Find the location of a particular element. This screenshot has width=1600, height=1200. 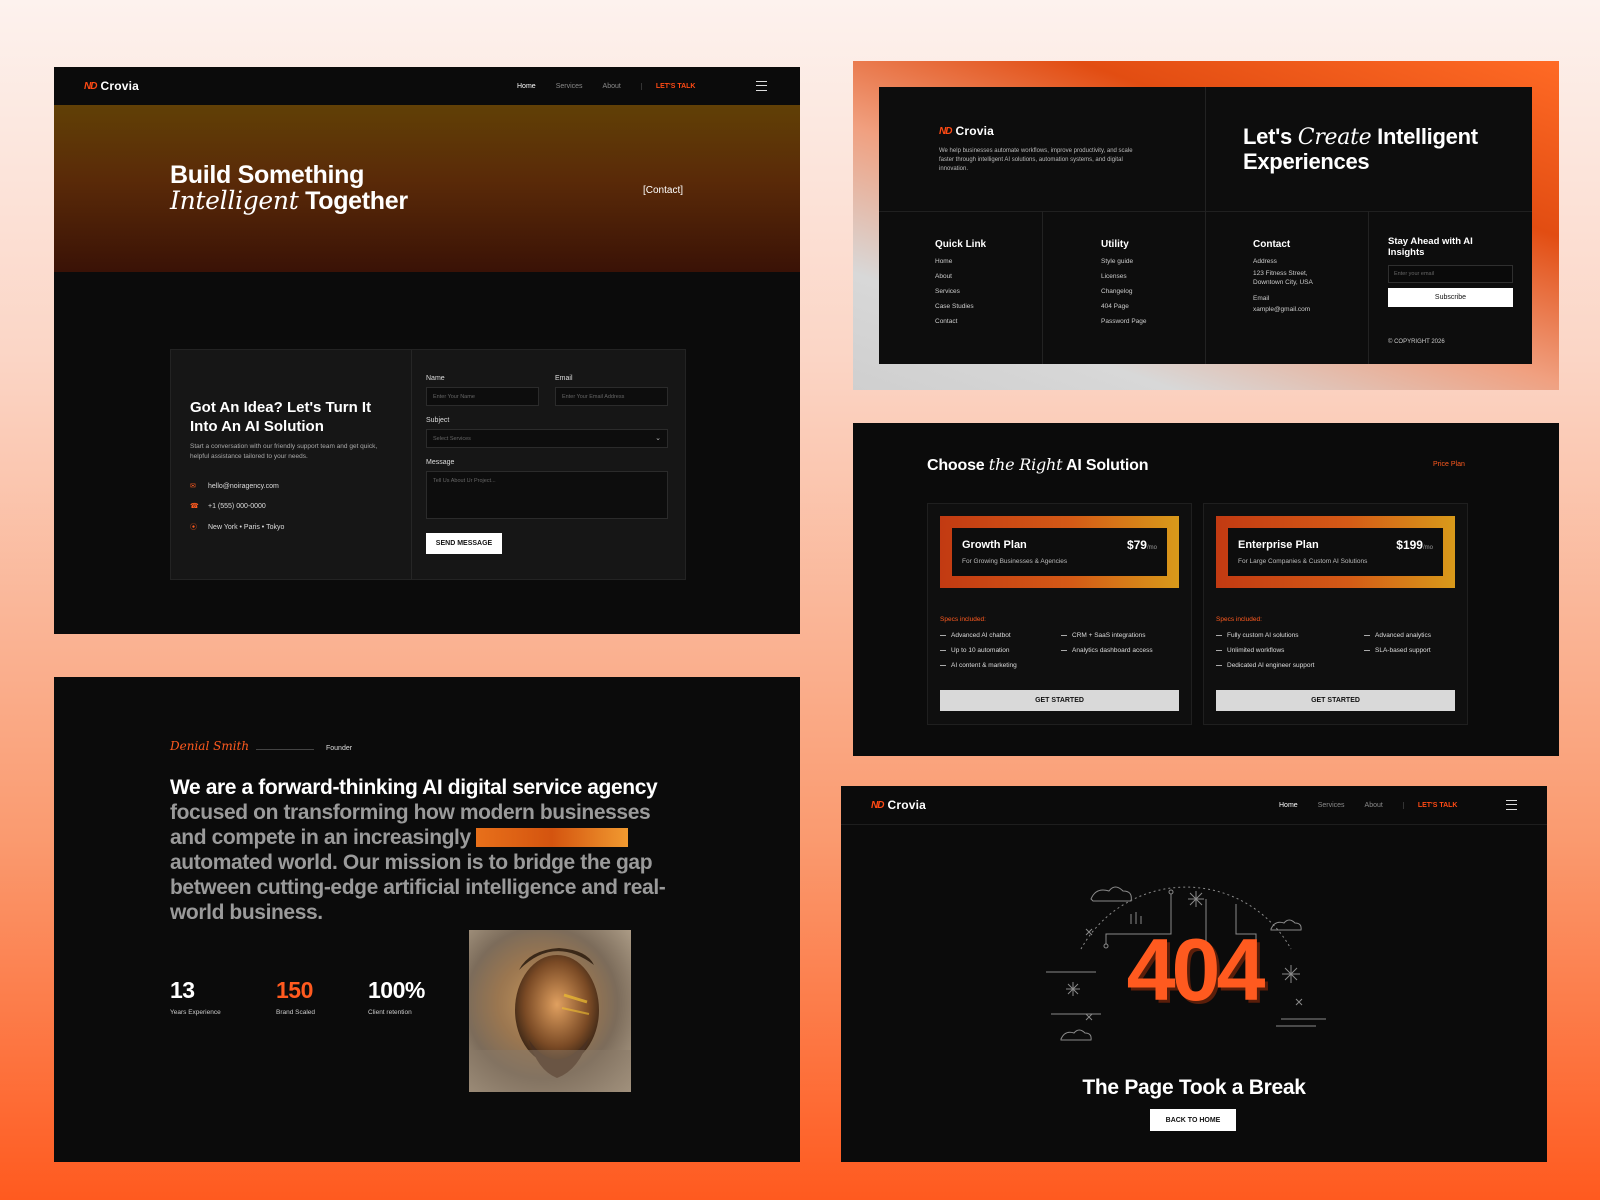

founder-role: Founder is located at coordinates (339, 748).